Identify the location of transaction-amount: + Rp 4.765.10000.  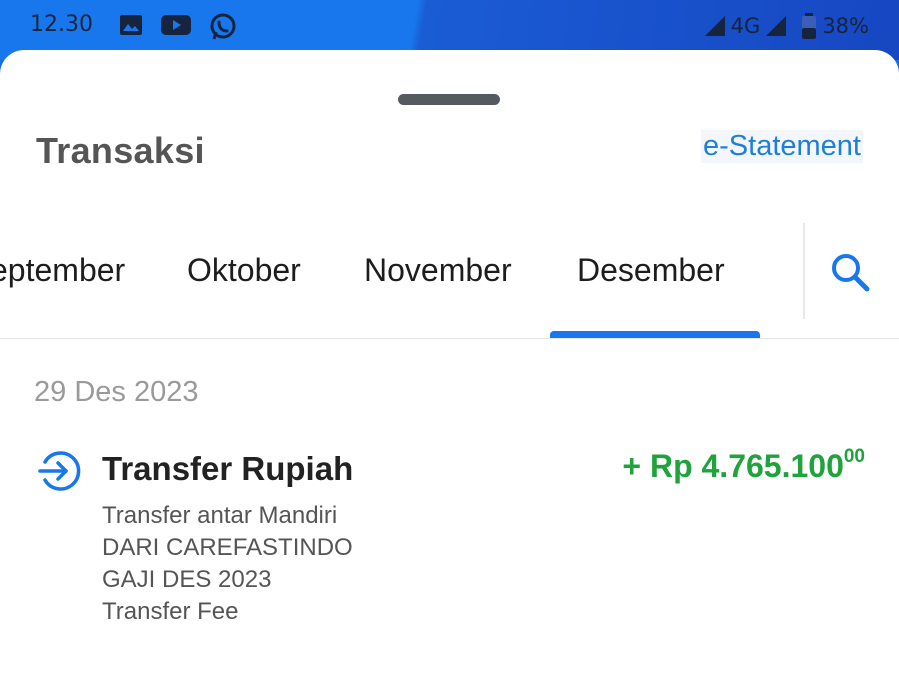
(743, 465).